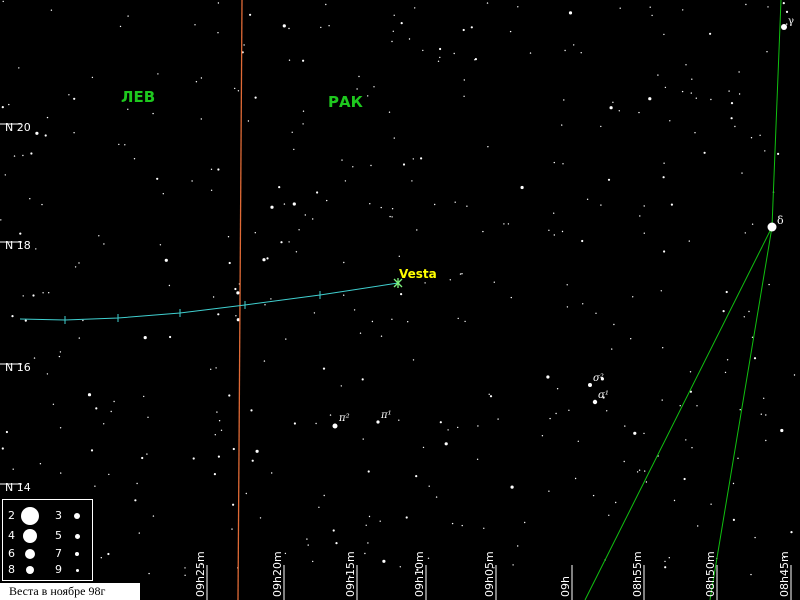 The height and width of the screenshot is (600, 800). Describe the element at coordinates (18, 245) in the screenshot. I see `dec-tick-label: N 18` at that location.